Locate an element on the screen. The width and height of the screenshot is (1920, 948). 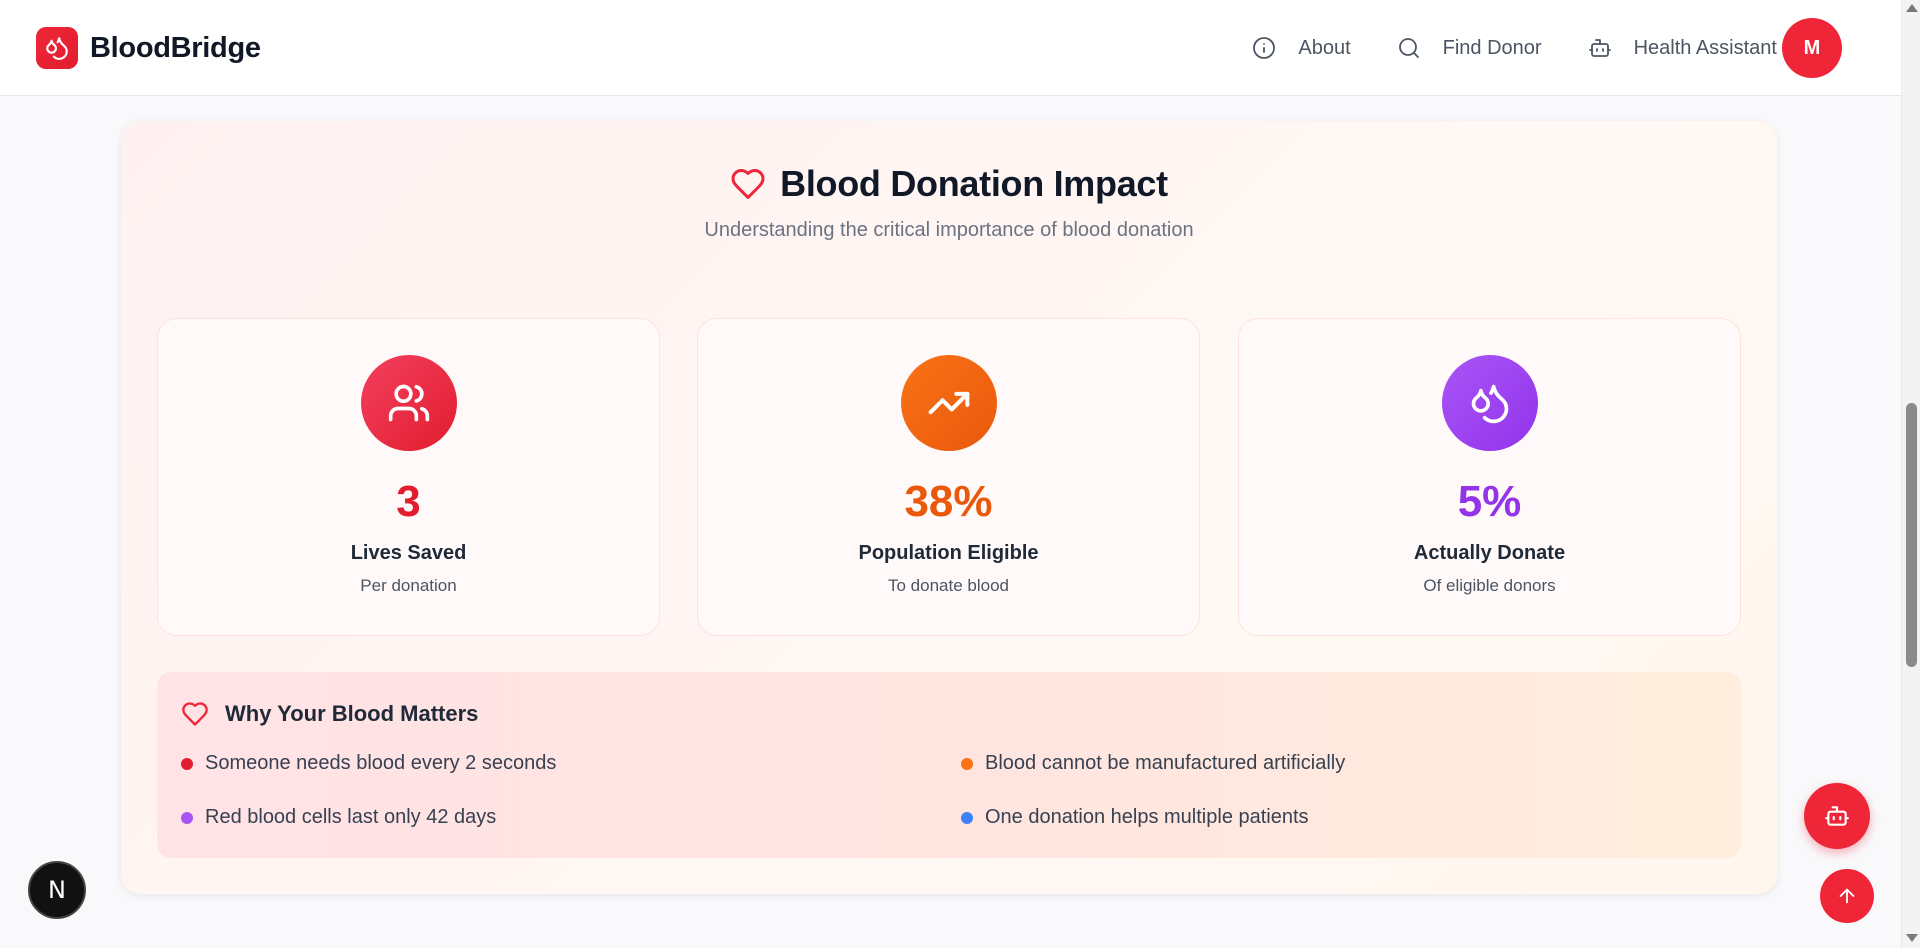
arrow-up-icon is located at coordinates (1847, 896).